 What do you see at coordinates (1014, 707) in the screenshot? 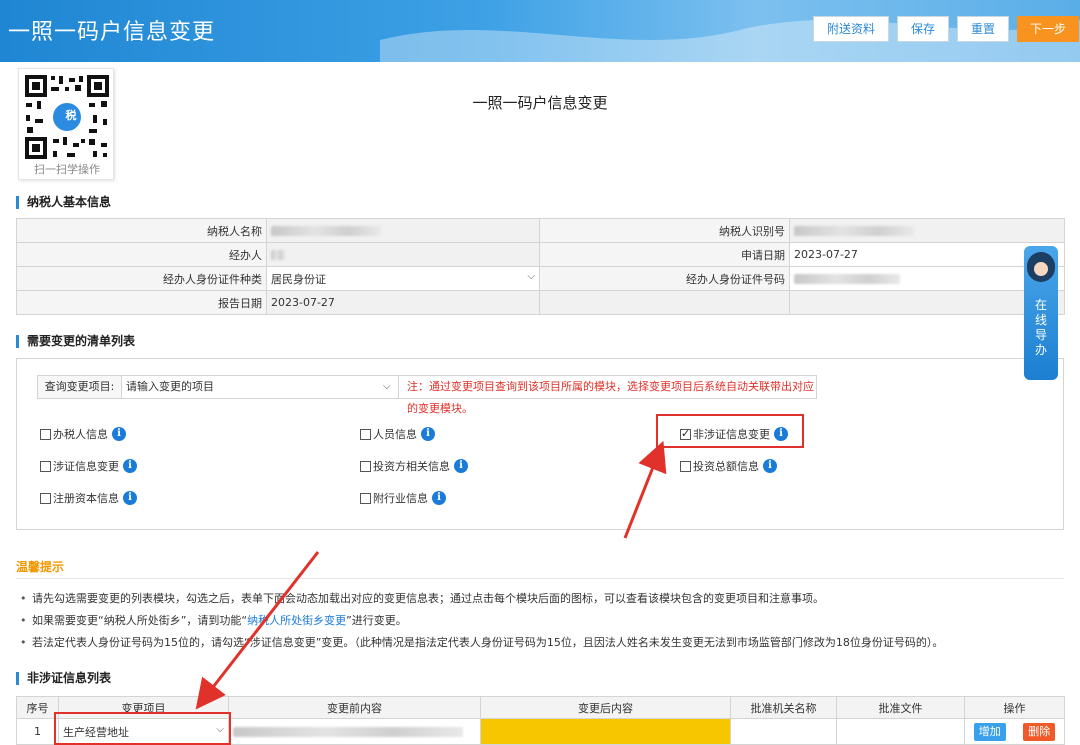
I see `col-header-action: 操作` at bounding box center [1014, 707].